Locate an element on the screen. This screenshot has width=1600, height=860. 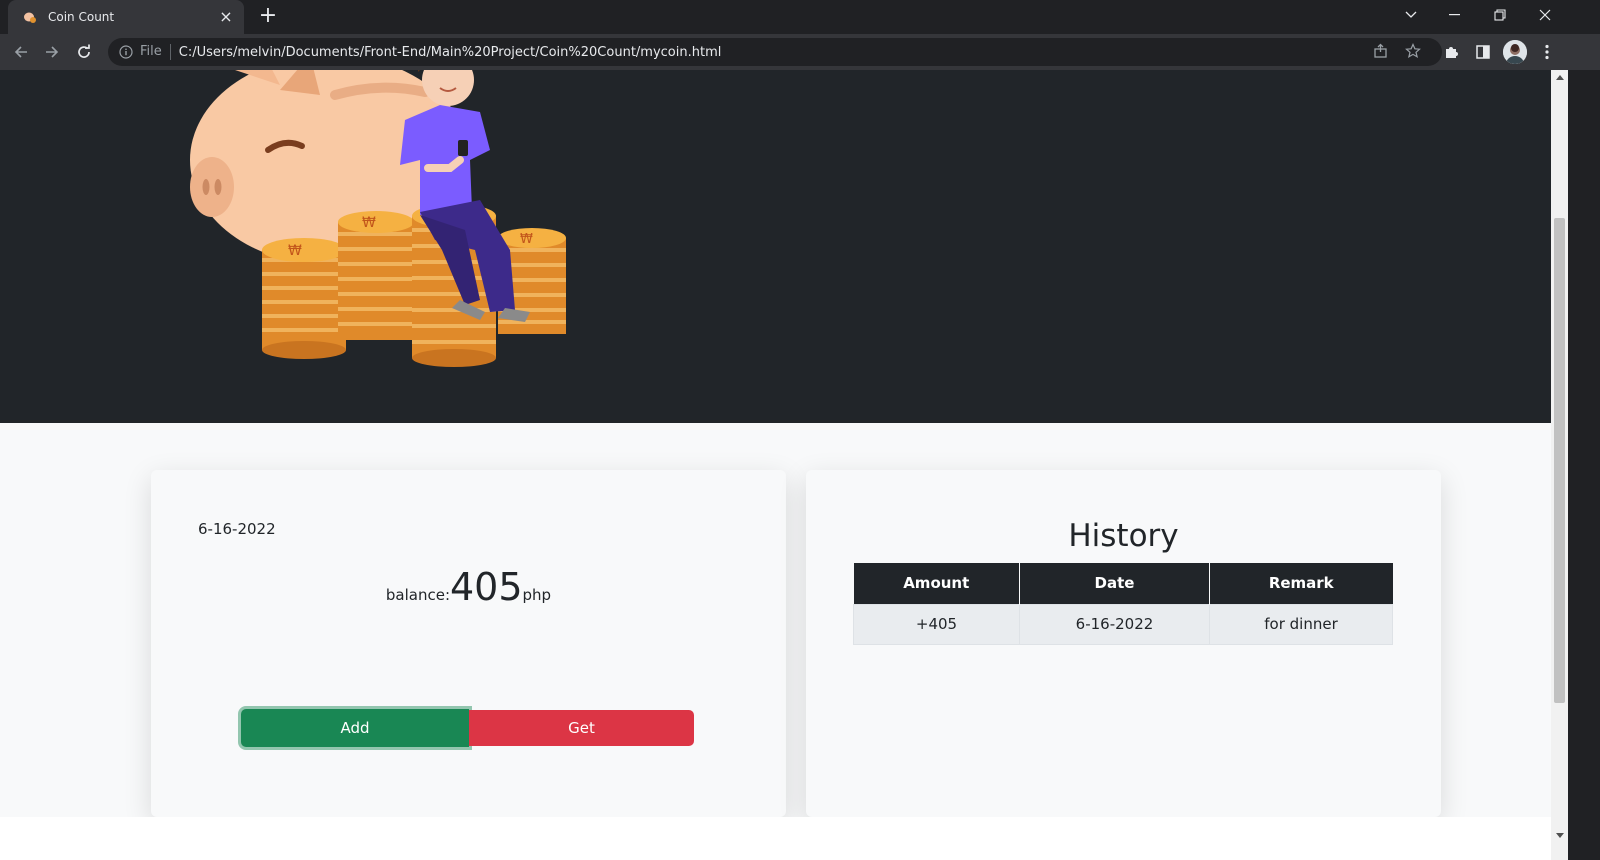
table-header-row: Amount Date Remark is located at coordinates (1123, 583).